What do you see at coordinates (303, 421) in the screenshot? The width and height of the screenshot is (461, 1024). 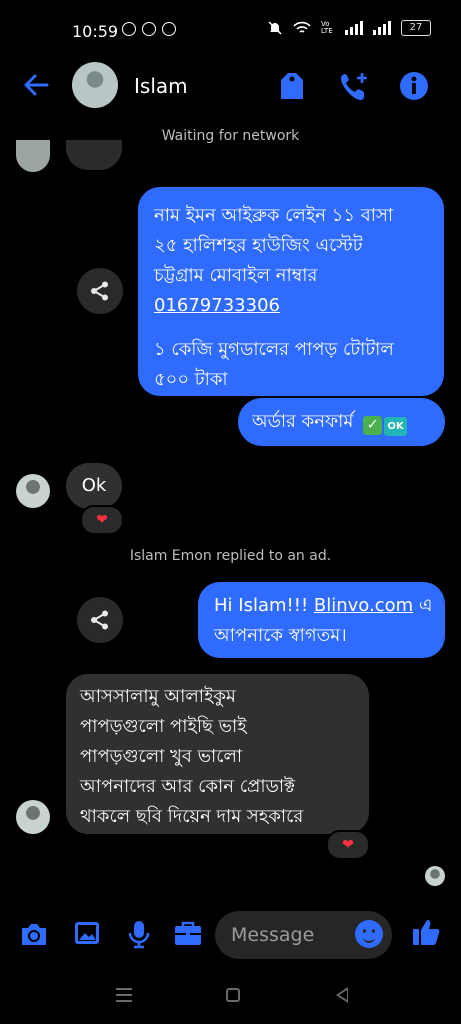 I see `message-text: অর্ডার কনফার্ম` at bounding box center [303, 421].